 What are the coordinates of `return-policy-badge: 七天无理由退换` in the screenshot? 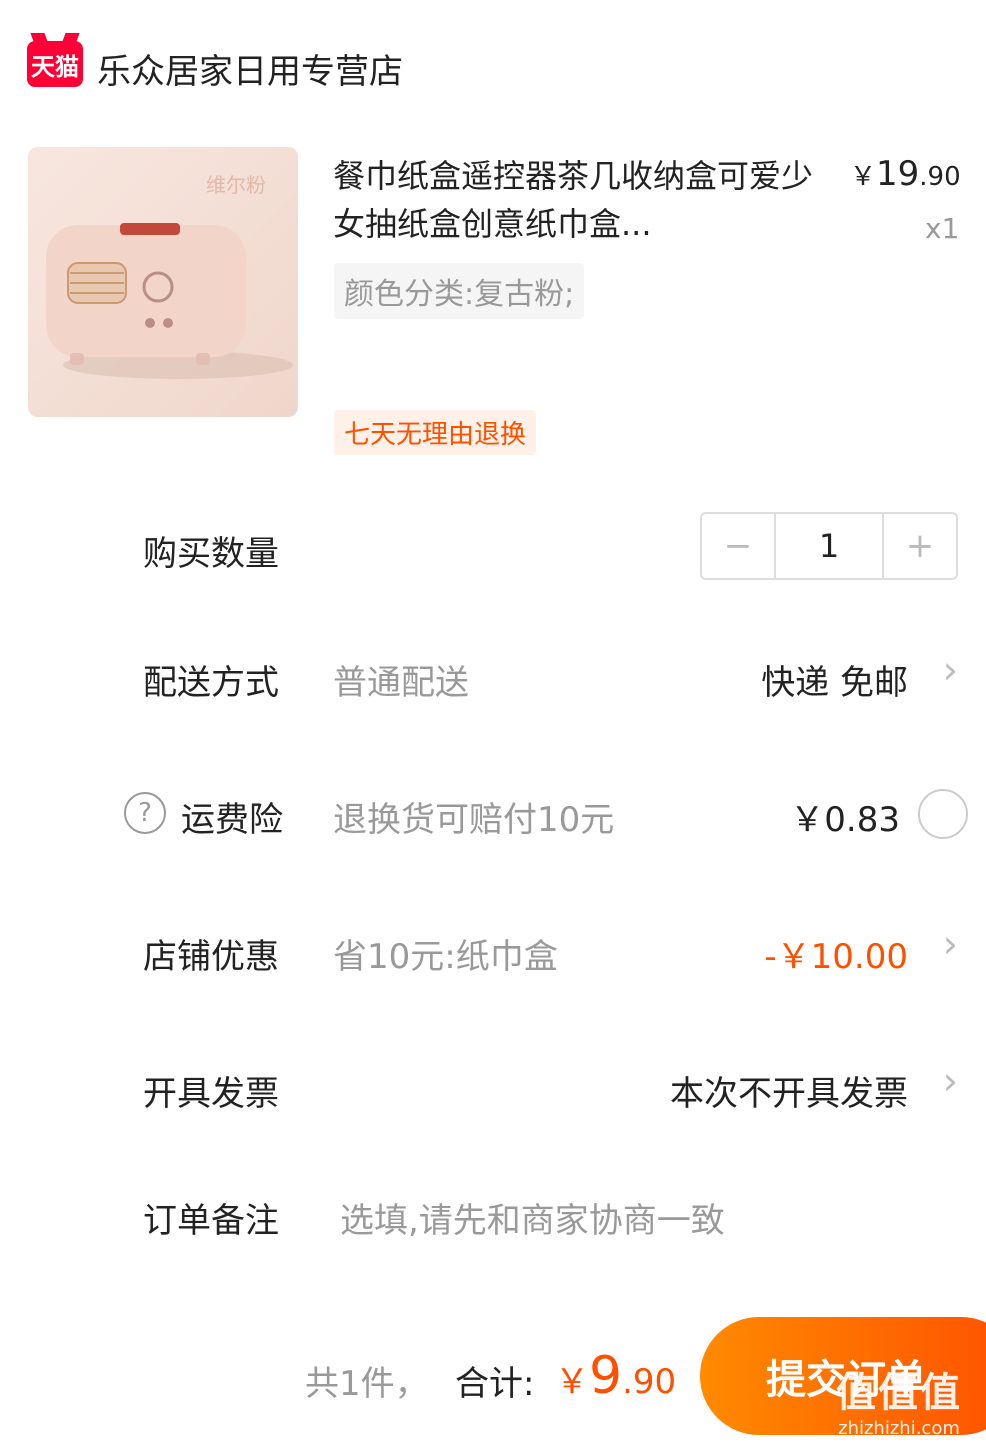 It's located at (435, 432).